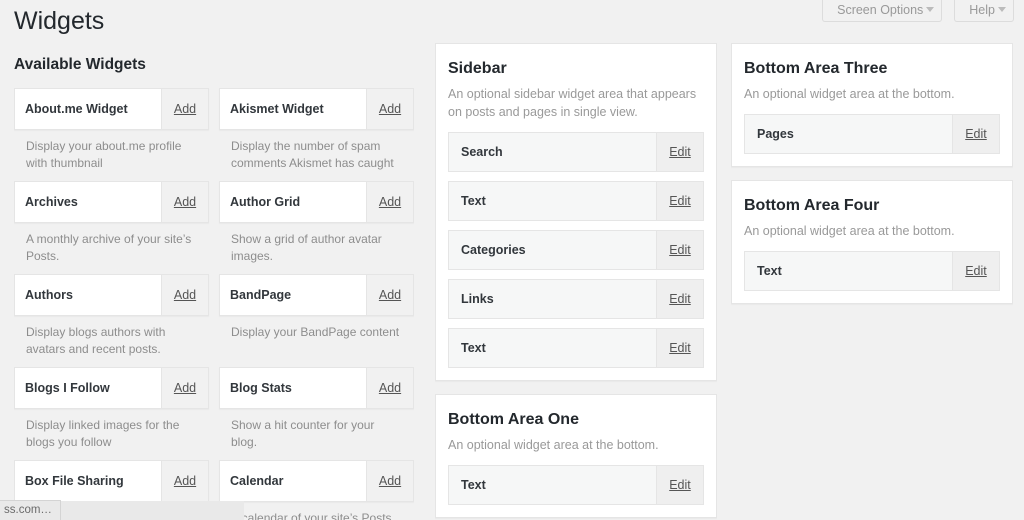 This screenshot has height=520, width=1024. What do you see at coordinates (513, 419) in the screenshot?
I see `widget-area-title: Bottom Area One` at bounding box center [513, 419].